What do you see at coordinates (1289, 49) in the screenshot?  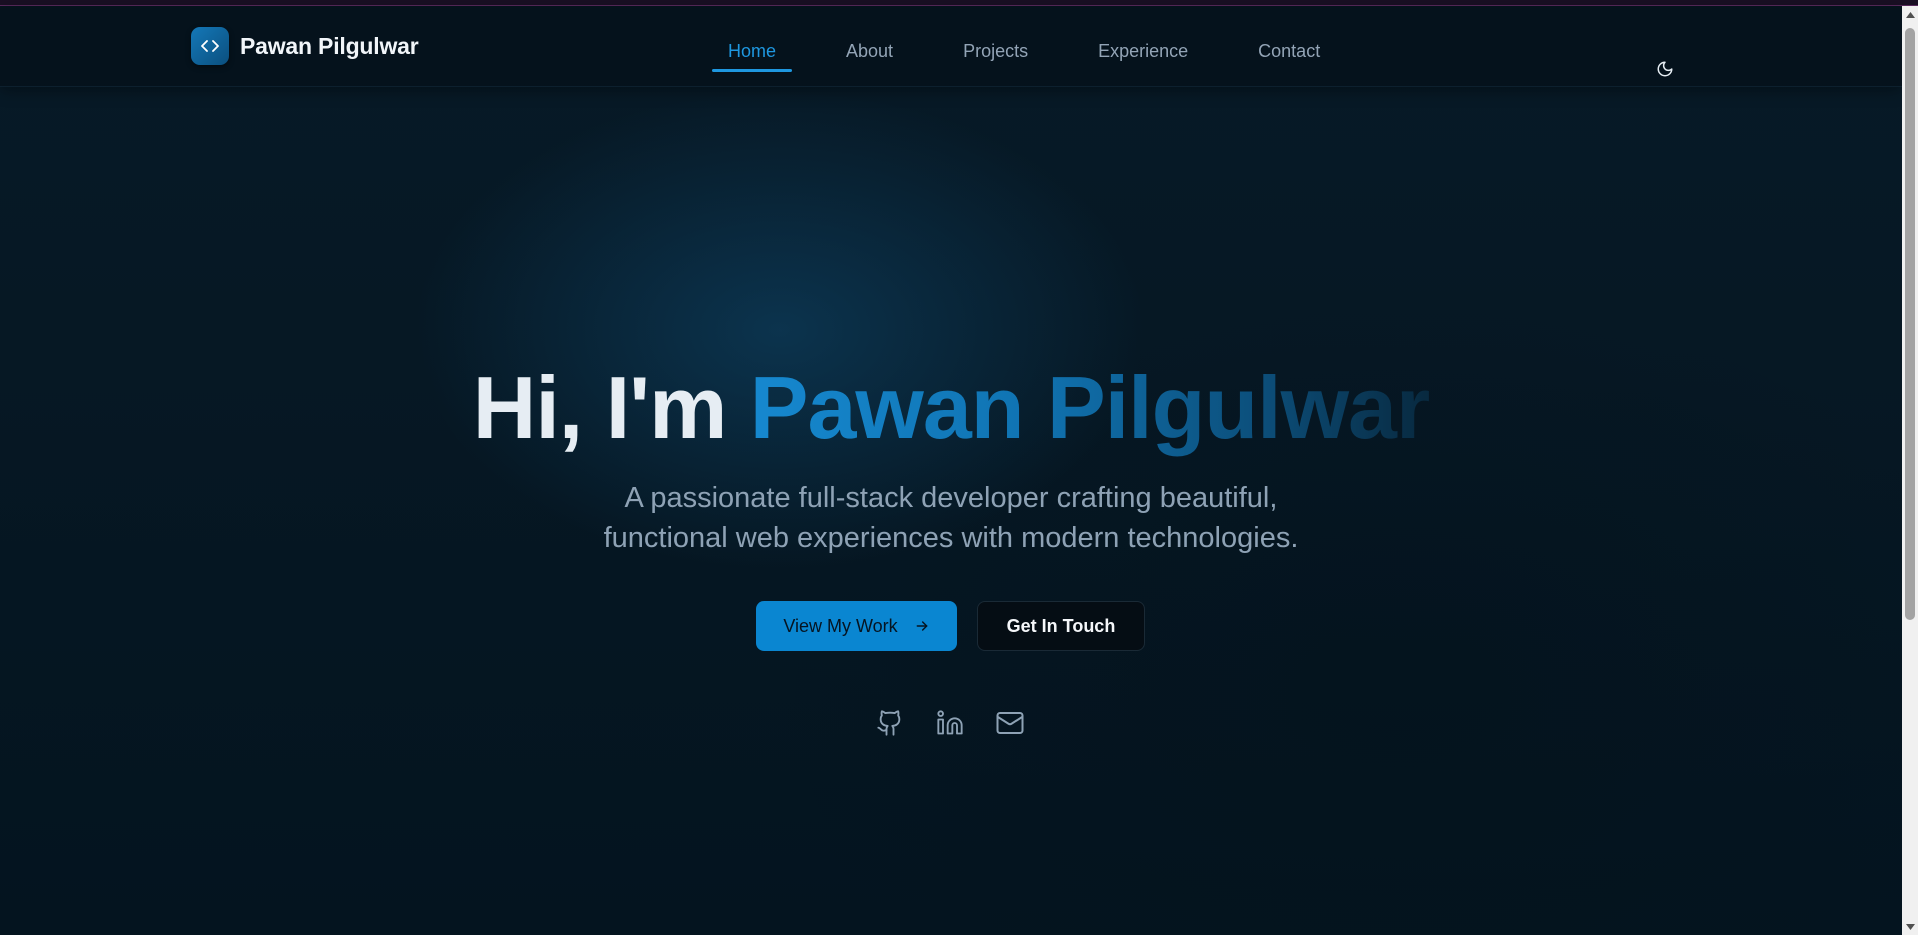 I see `nav-link-contact: Contact` at bounding box center [1289, 49].